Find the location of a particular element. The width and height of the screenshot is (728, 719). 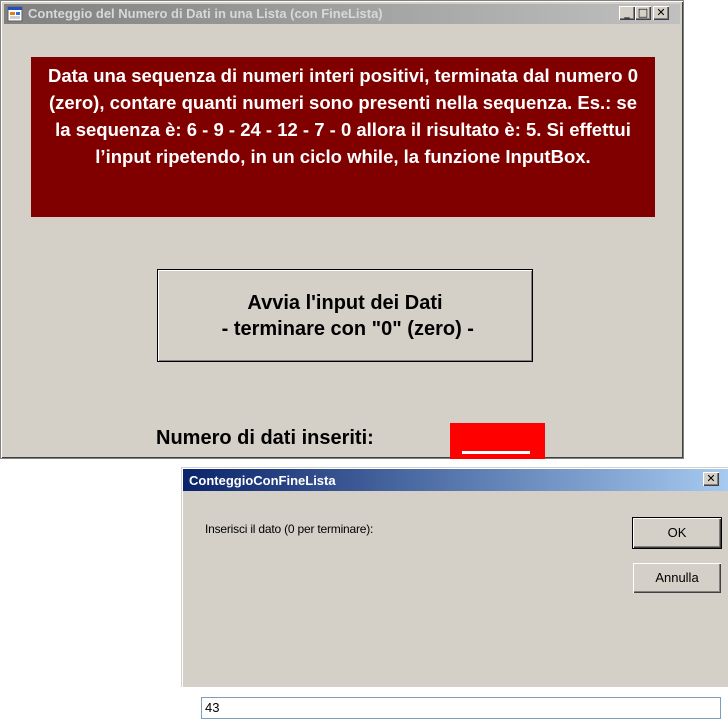

minimize-icon: _ is located at coordinates (627, 13).